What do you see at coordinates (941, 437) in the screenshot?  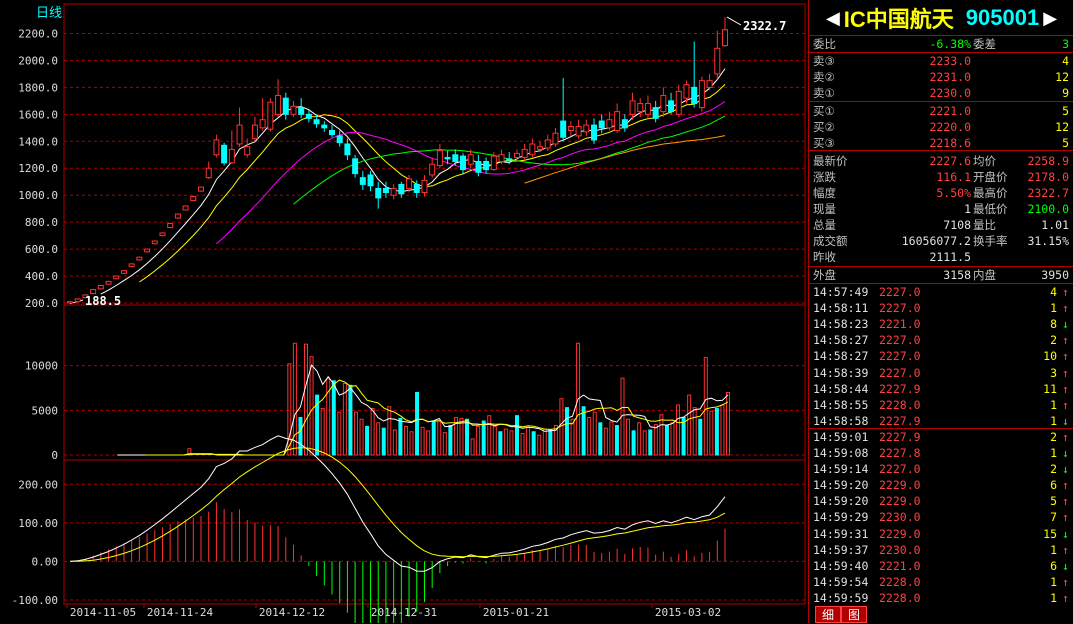 I see `tick-row: 14:59:01 2227.9 2 ↑` at bounding box center [941, 437].